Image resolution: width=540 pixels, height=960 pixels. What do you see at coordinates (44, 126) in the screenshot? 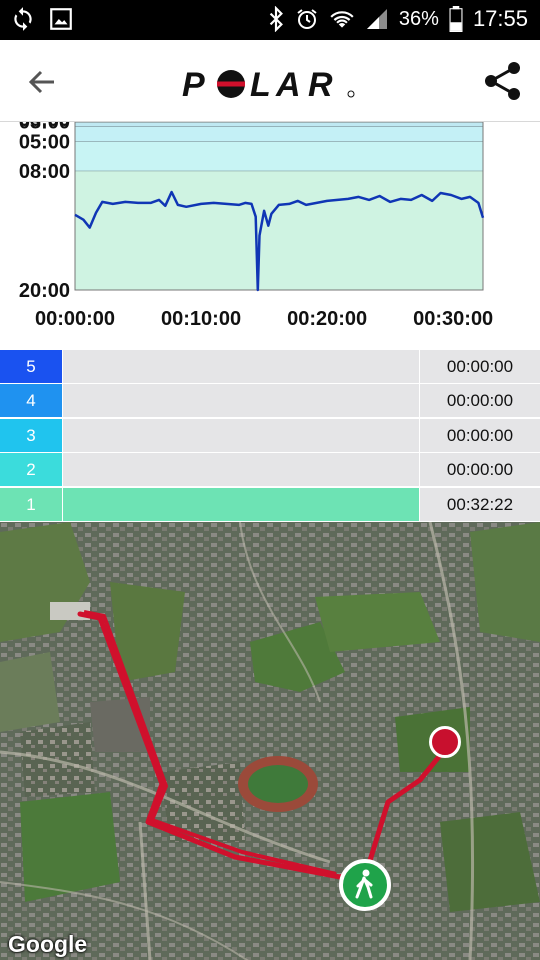
I see `y-tick-label-clipped: 03:00` at bounding box center [44, 126].